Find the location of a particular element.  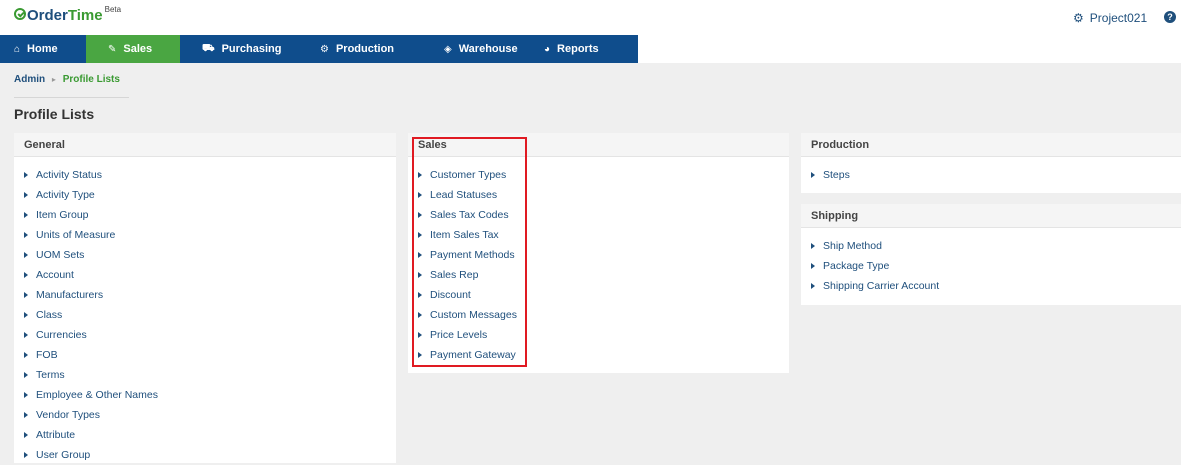

list-item-sales-5: Sales Rep is located at coordinates (603, 275).